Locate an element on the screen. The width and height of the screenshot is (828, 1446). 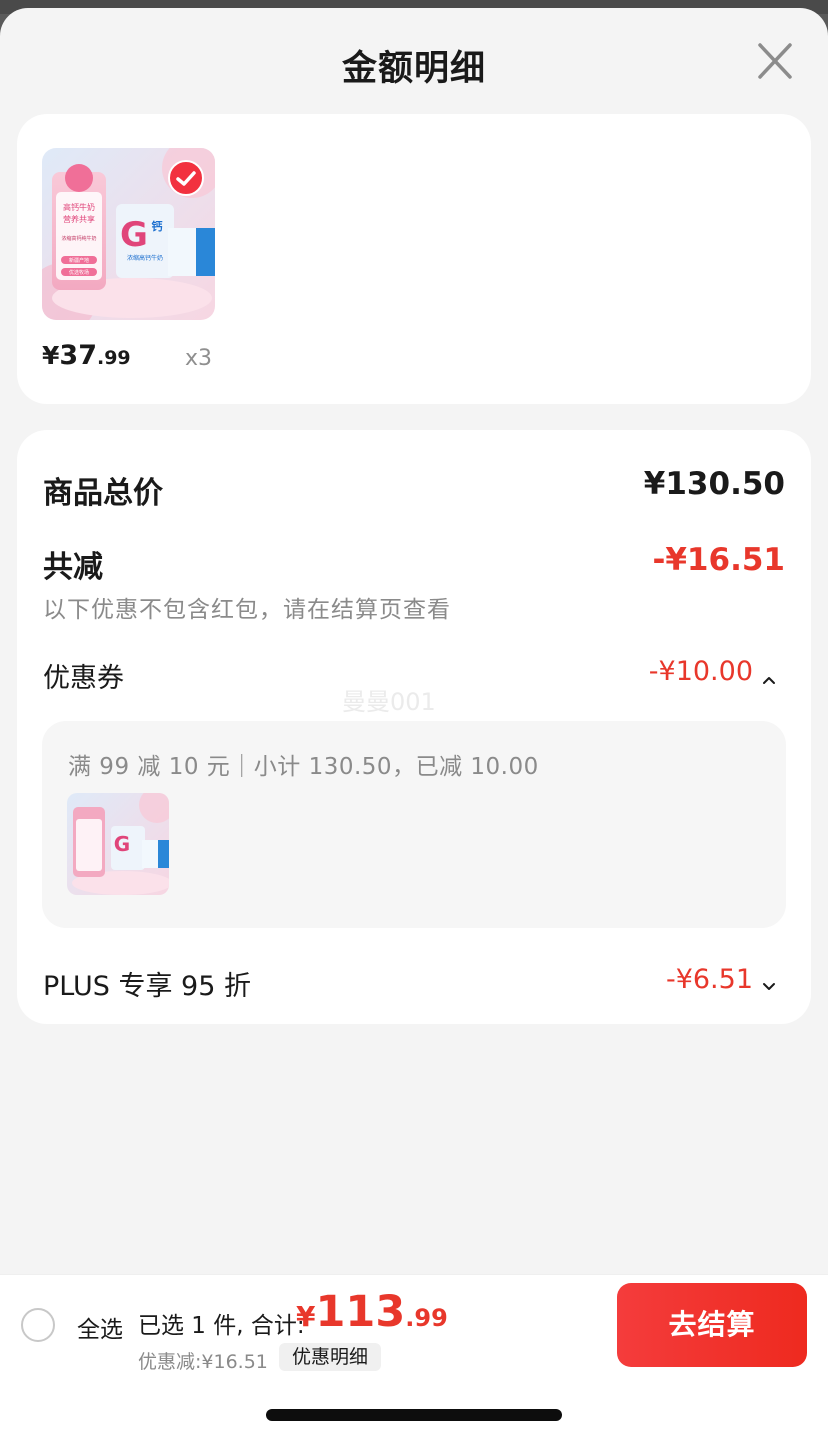
checkout-button: 去结算 is located at coordinates (712, 1325).